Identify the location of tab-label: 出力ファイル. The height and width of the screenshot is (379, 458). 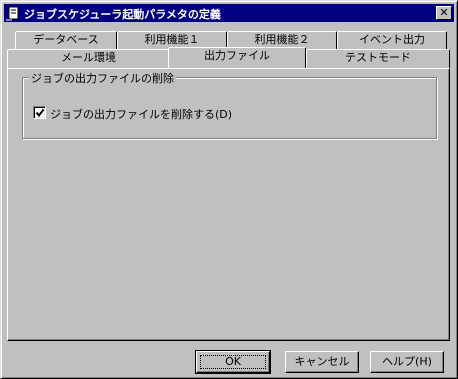
(237, 55).